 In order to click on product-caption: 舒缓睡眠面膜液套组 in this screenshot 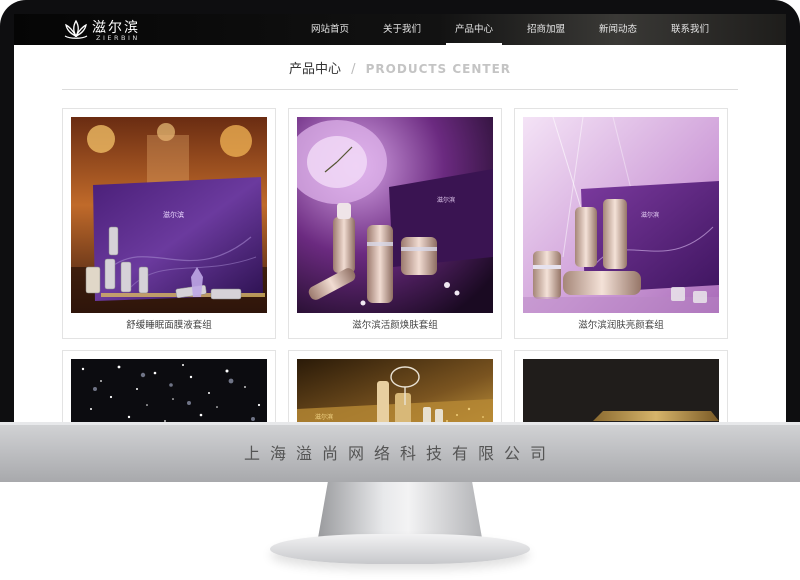, I will do `click(169, 324)`.